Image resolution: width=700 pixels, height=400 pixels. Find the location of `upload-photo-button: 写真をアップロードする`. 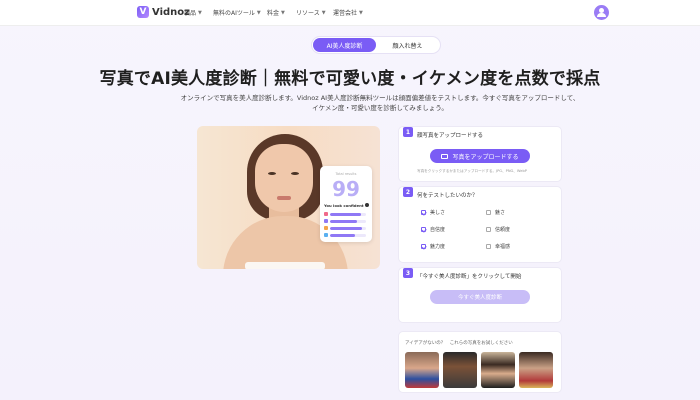

upload-photo-button: 写真をアップロードする is located at coordinates (480, 156).